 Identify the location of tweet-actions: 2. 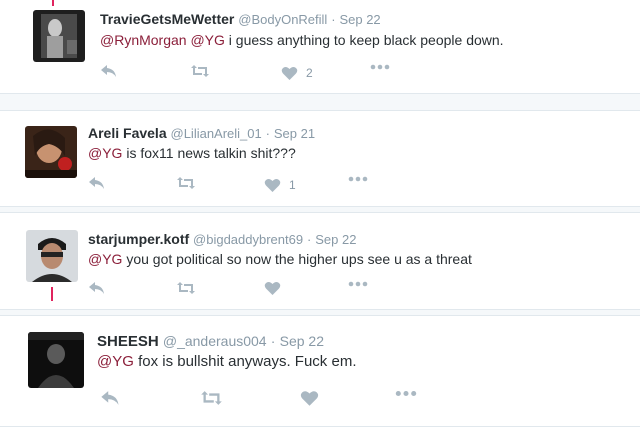
(250, 74).